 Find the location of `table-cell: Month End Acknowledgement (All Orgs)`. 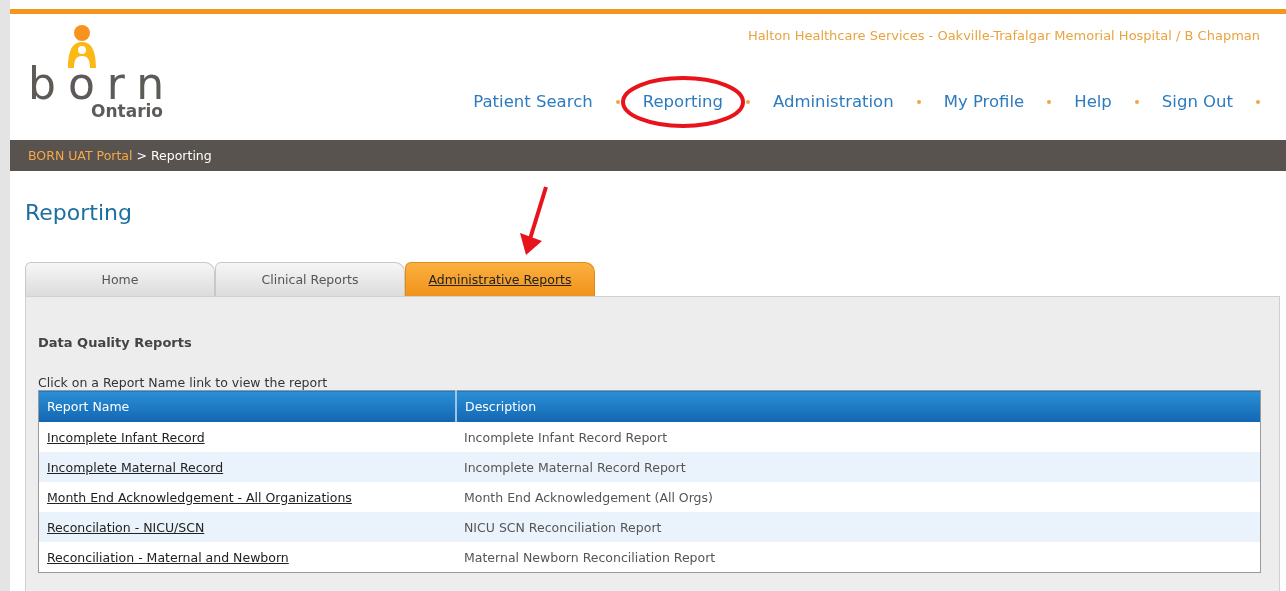

table-cell: Month End Acknowledgement (All Orgs) is located at coordinates (858, 497).